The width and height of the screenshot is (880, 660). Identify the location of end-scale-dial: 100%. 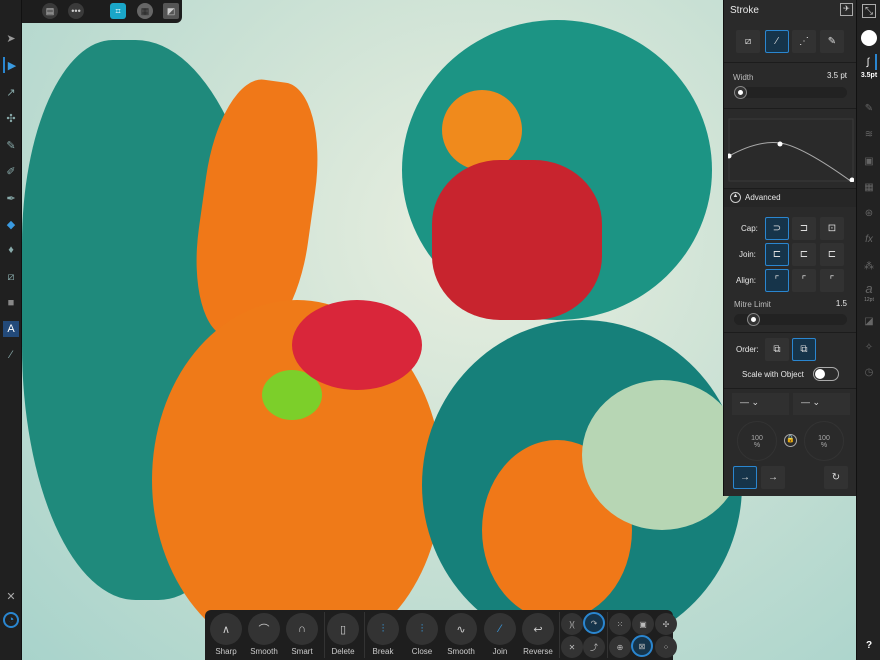
(824, 441).